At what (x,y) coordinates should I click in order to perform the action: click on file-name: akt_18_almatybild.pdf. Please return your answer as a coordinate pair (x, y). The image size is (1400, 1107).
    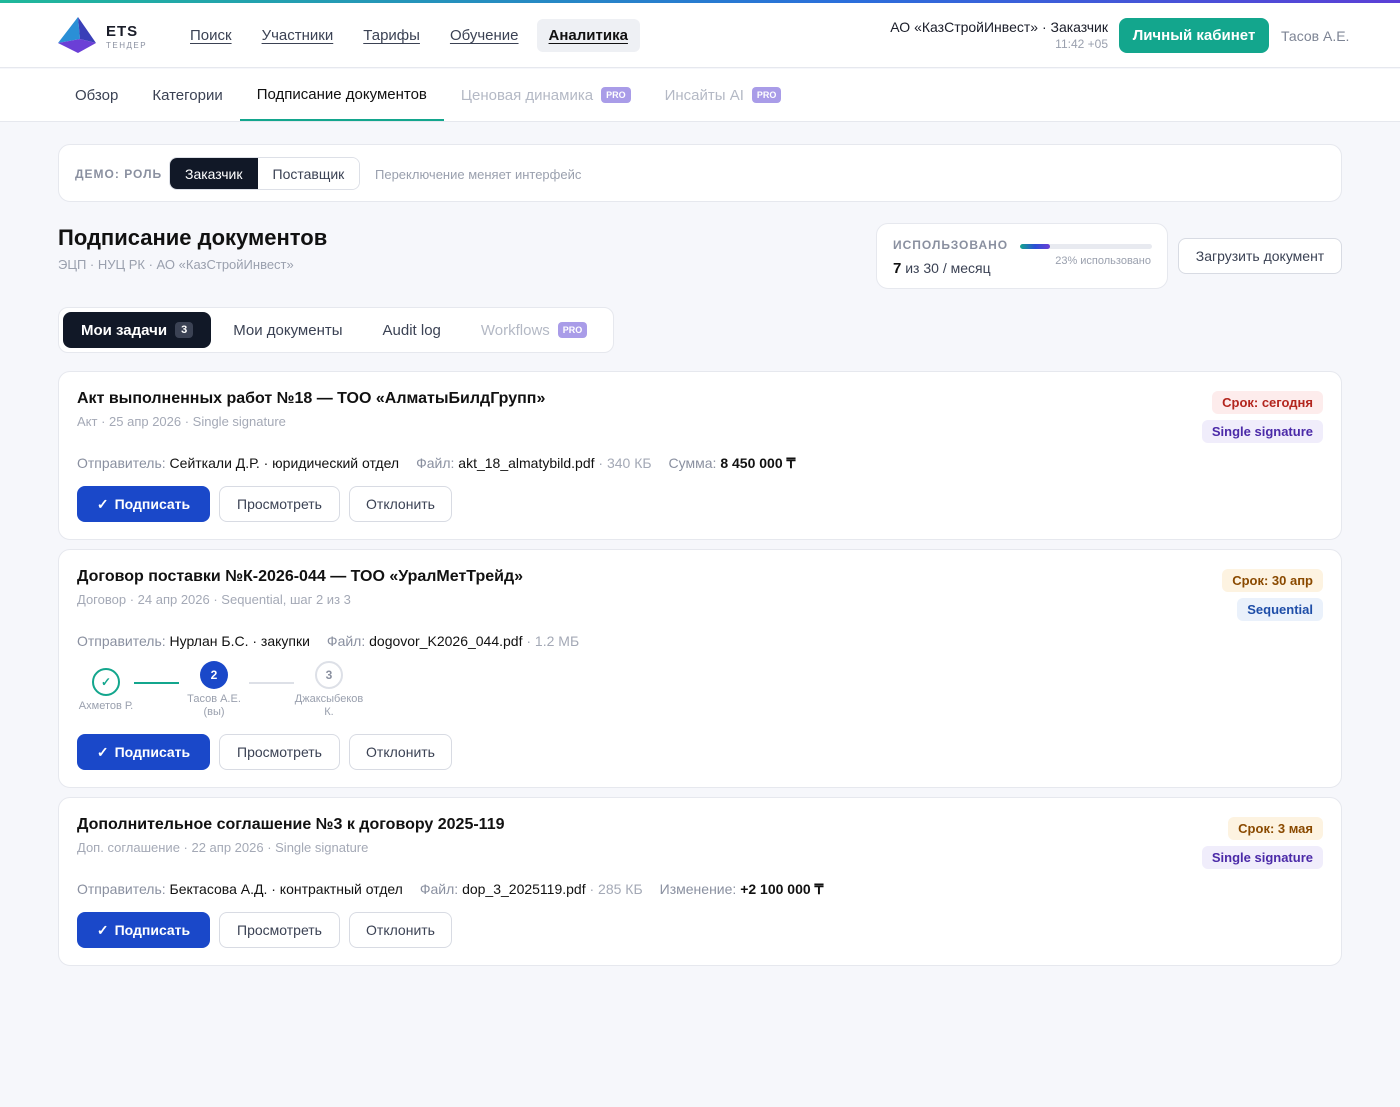
    Looking at the image, I should click on (526, 463).